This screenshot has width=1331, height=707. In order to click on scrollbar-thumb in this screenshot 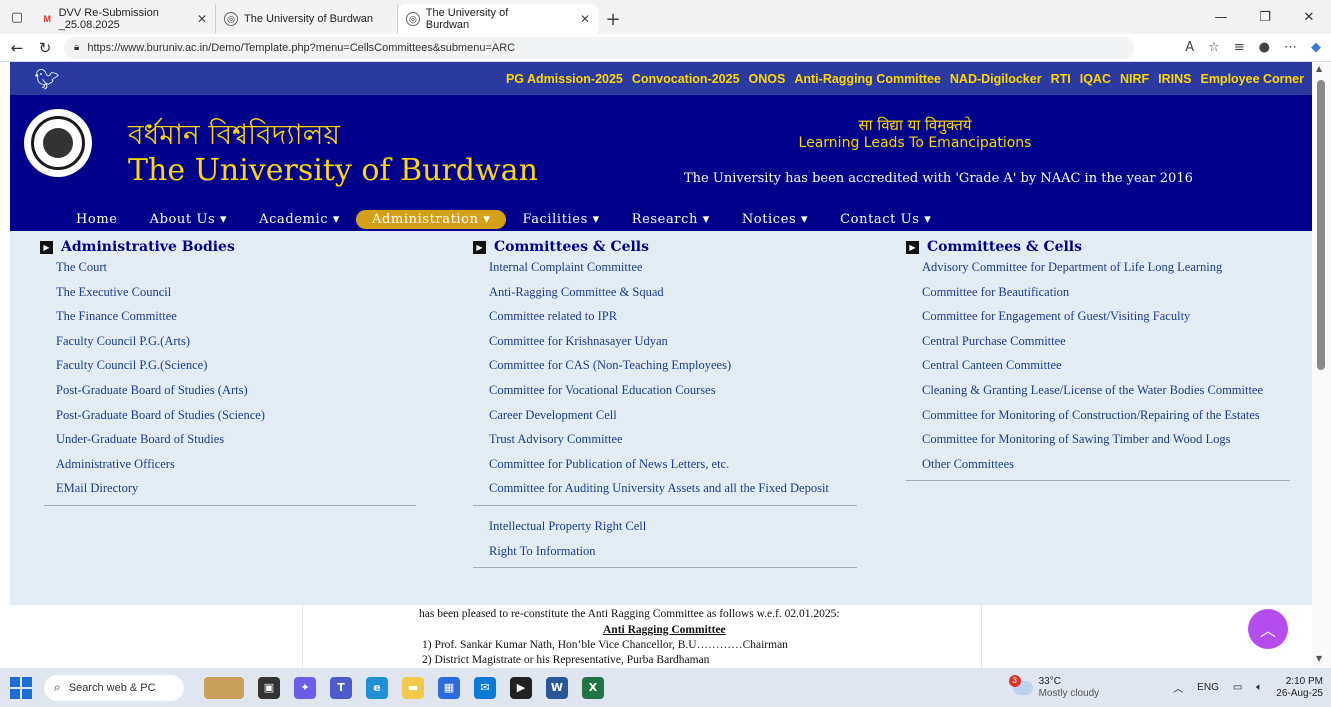, I will do `click(1321, 225)`.